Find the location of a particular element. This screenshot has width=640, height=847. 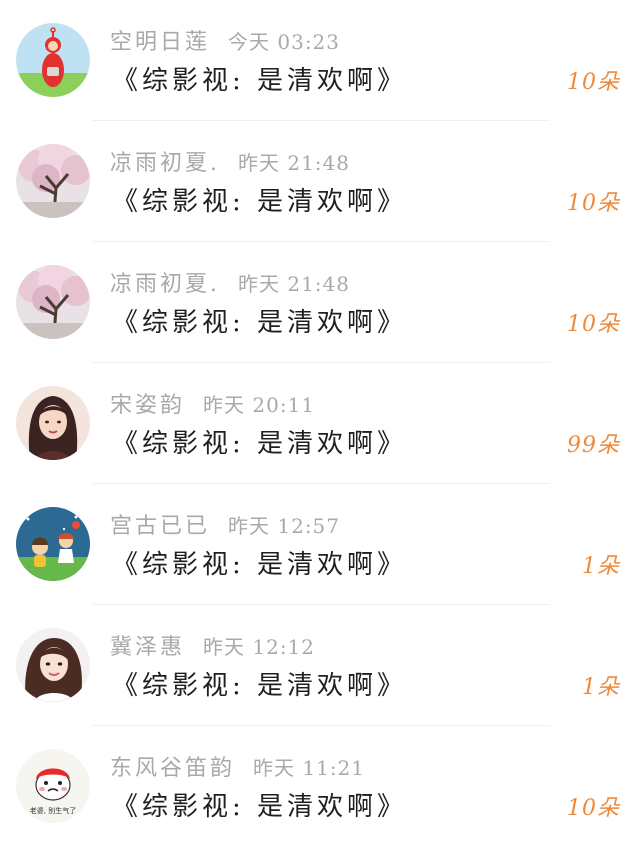

list-item: 空明日莲 今天 03:23 《综影视: 是清欢啊》 10朵 is located at coordinates (320, 60).